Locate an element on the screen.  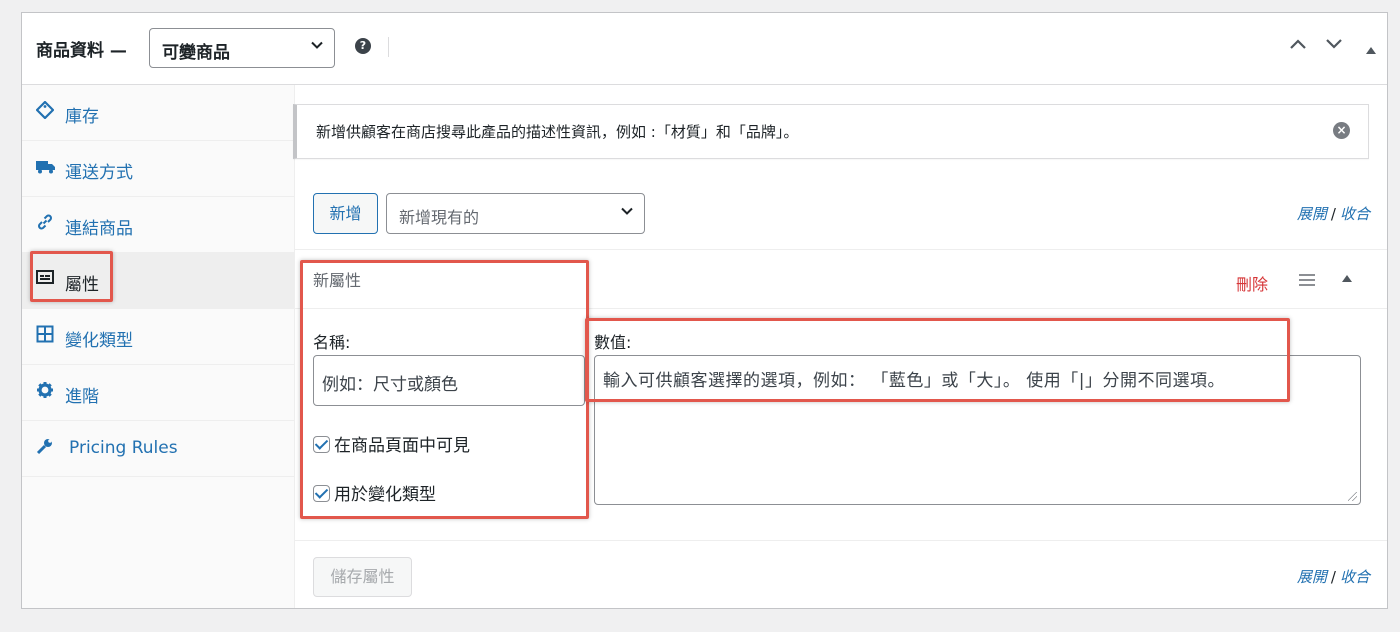
resize-handle-icon is located at coordinates (1352, 496).